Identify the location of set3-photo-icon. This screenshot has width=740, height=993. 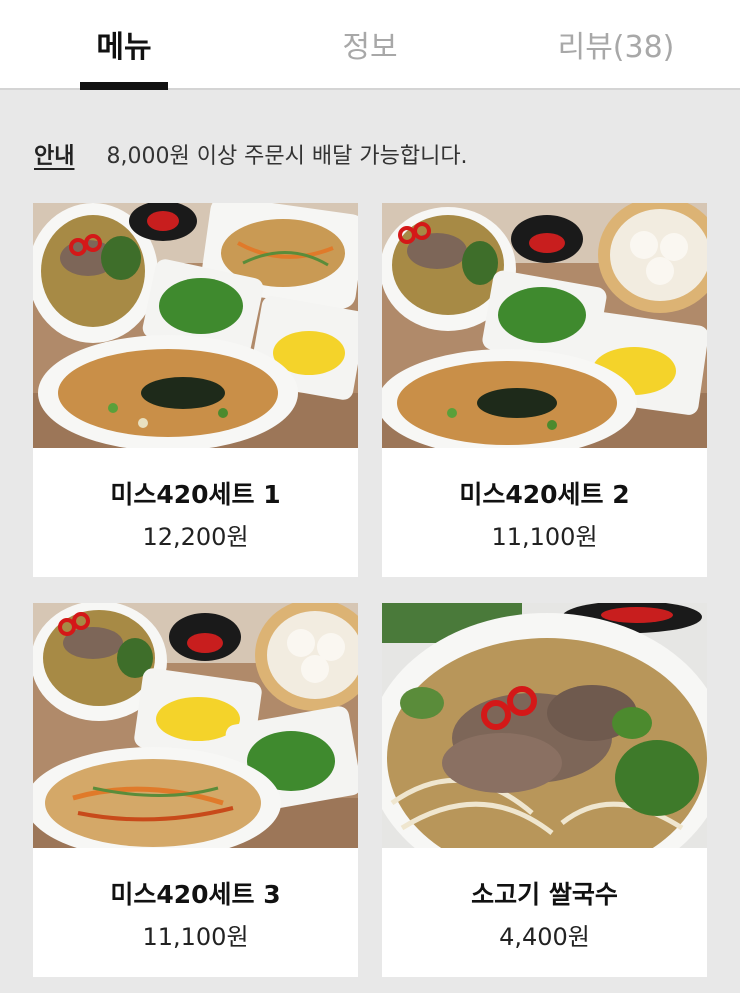
(195, 725).